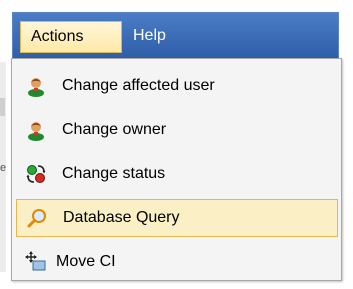 This screenshot has height=289, width=353. Describe the element at coordinates (3, 168) in the screenshot. I see `background-text-fragment: e` at that location.